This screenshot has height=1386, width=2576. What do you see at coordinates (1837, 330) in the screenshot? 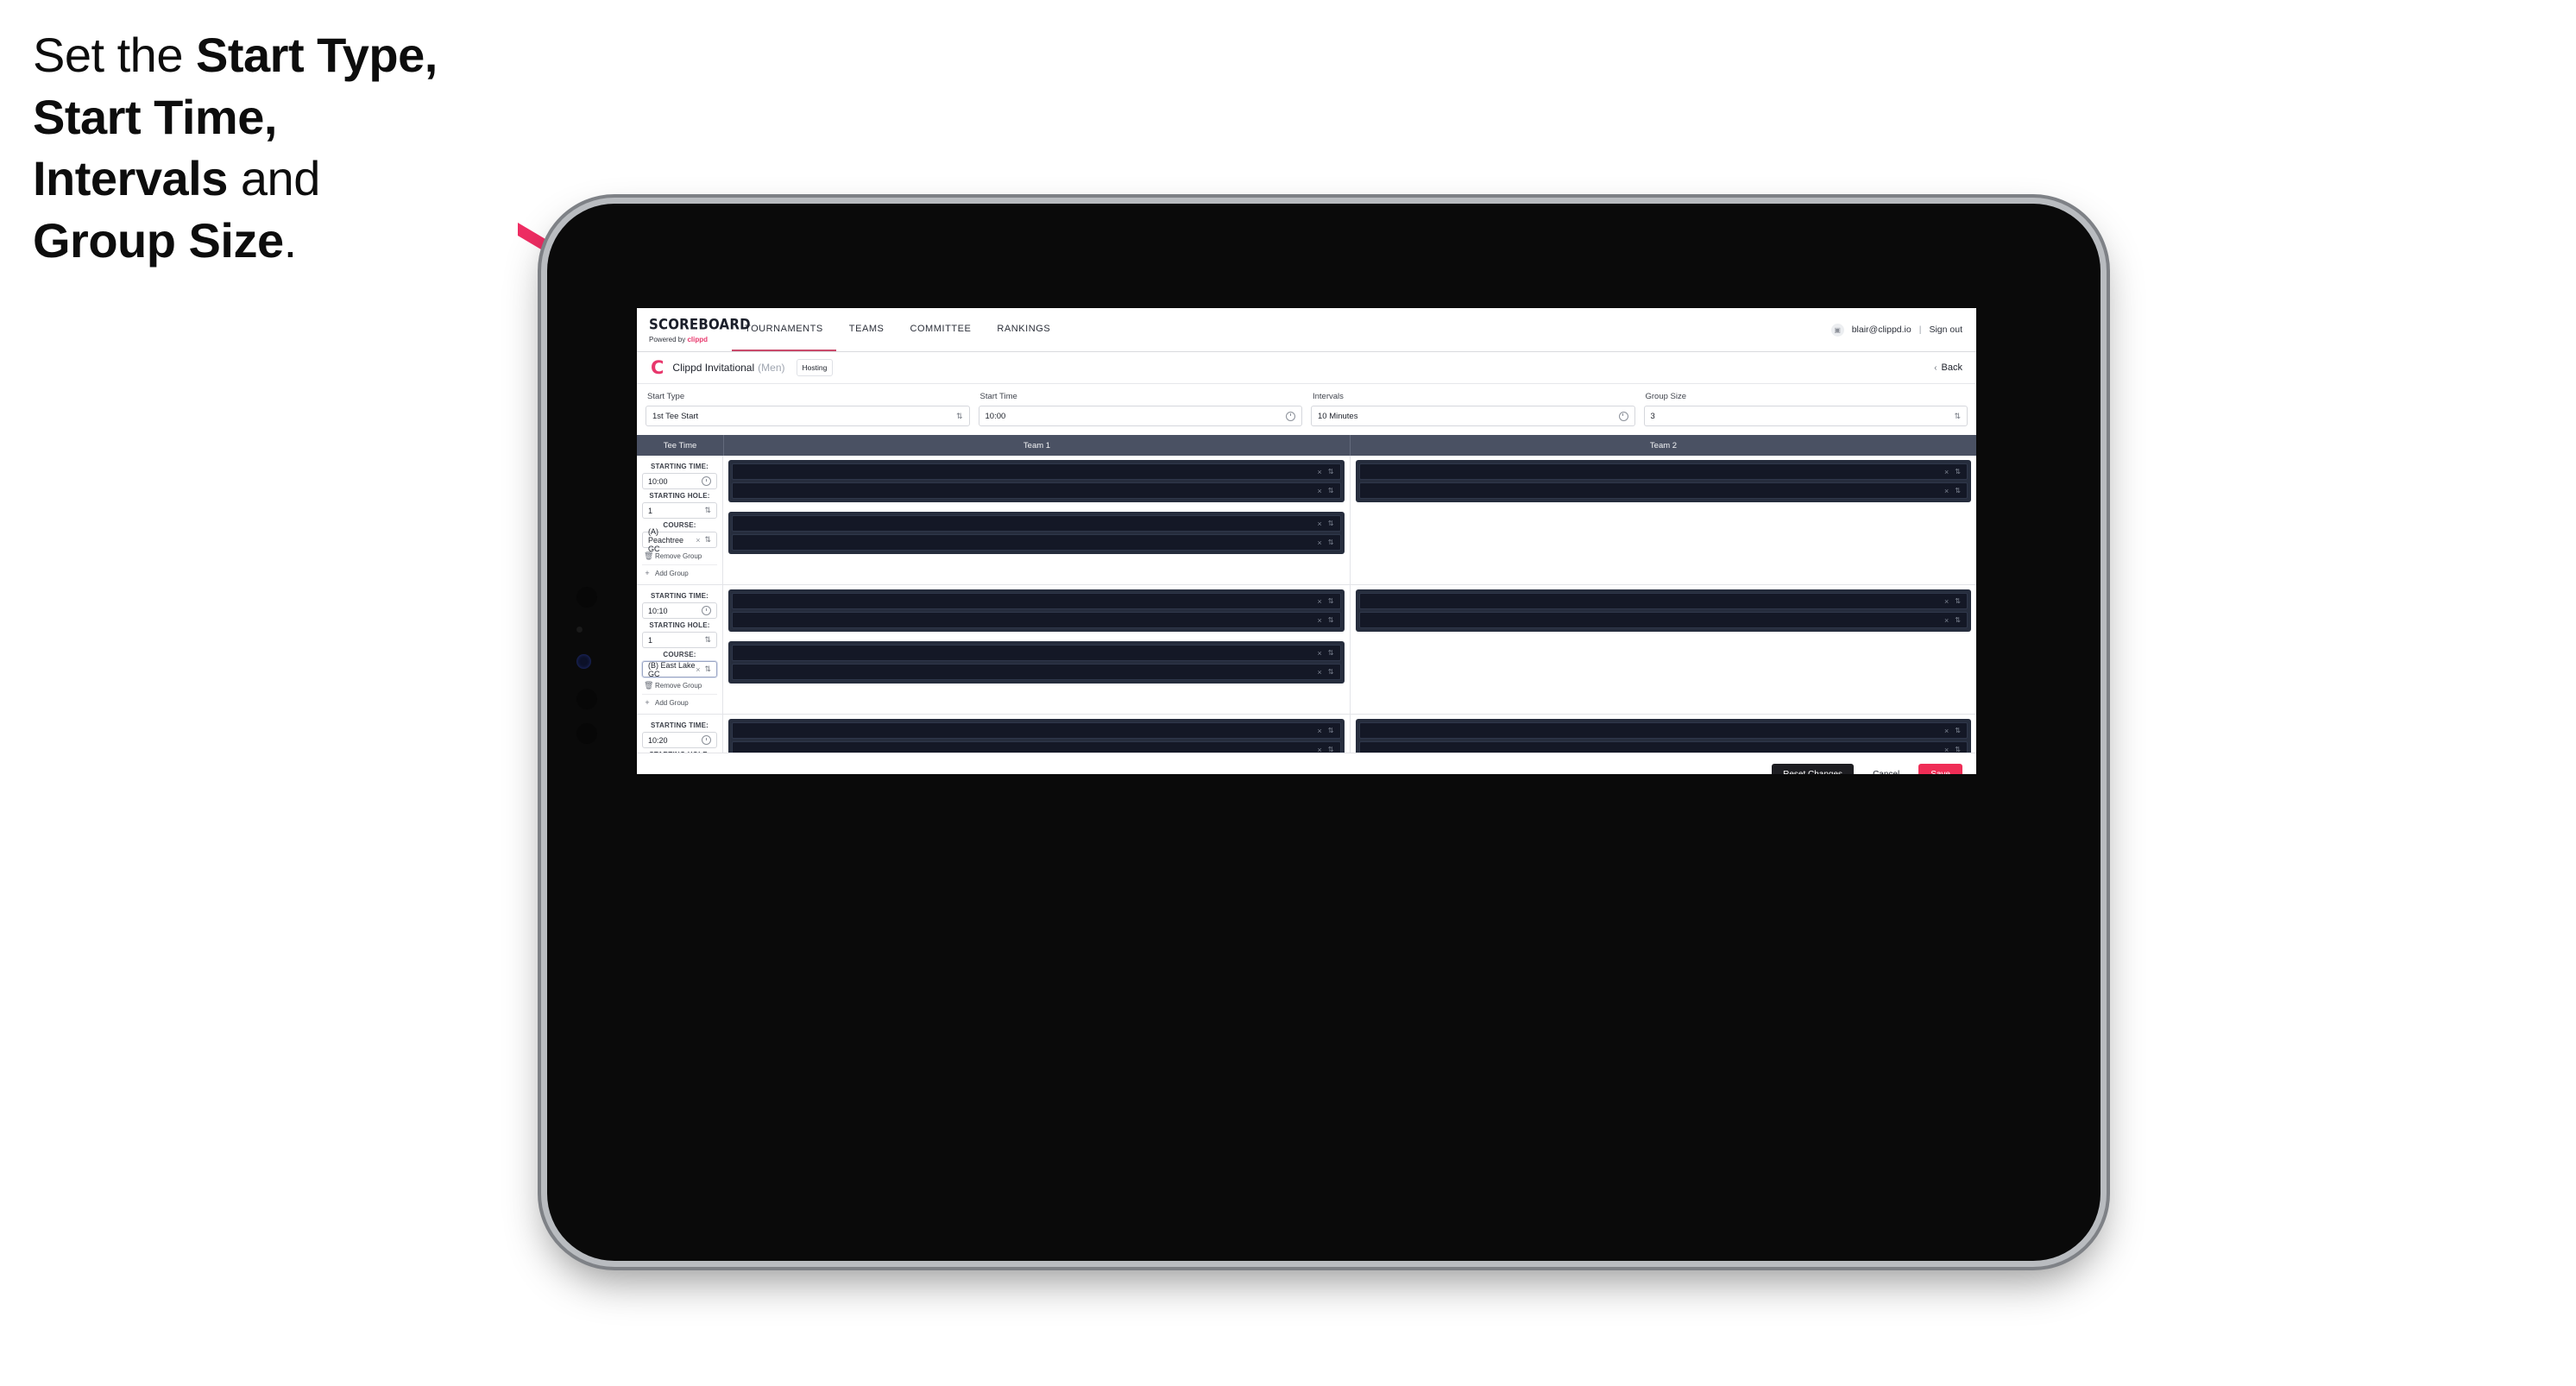
I see `user-avatar-icon: ▣` at bounding box center [1837, 330].